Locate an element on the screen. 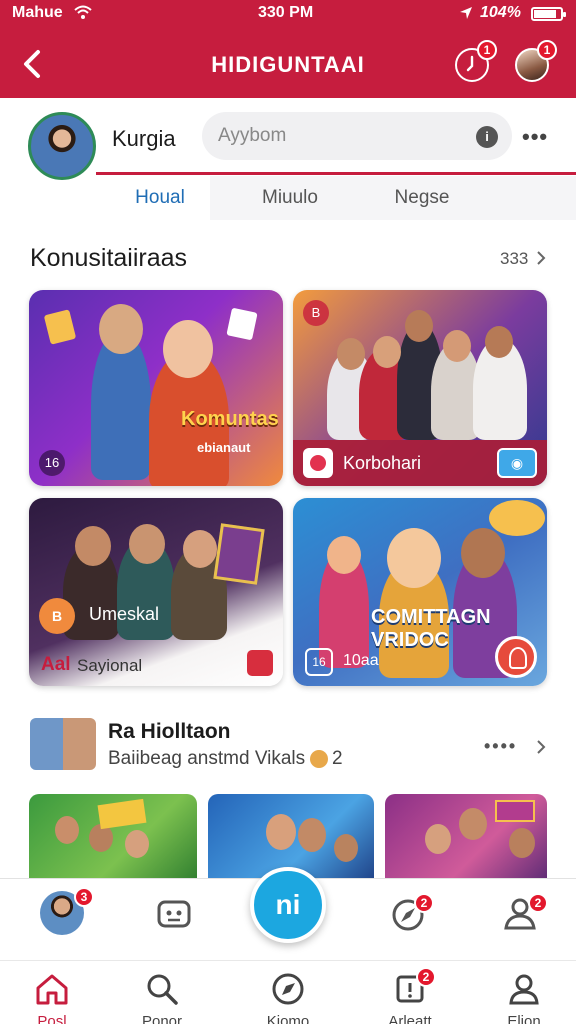 This screenshot has width=576, height=1024. top-app-bar: Mahue 330 PM 104% HIDIGUNTAAI 1 1 is located at coordinates (288, 49).